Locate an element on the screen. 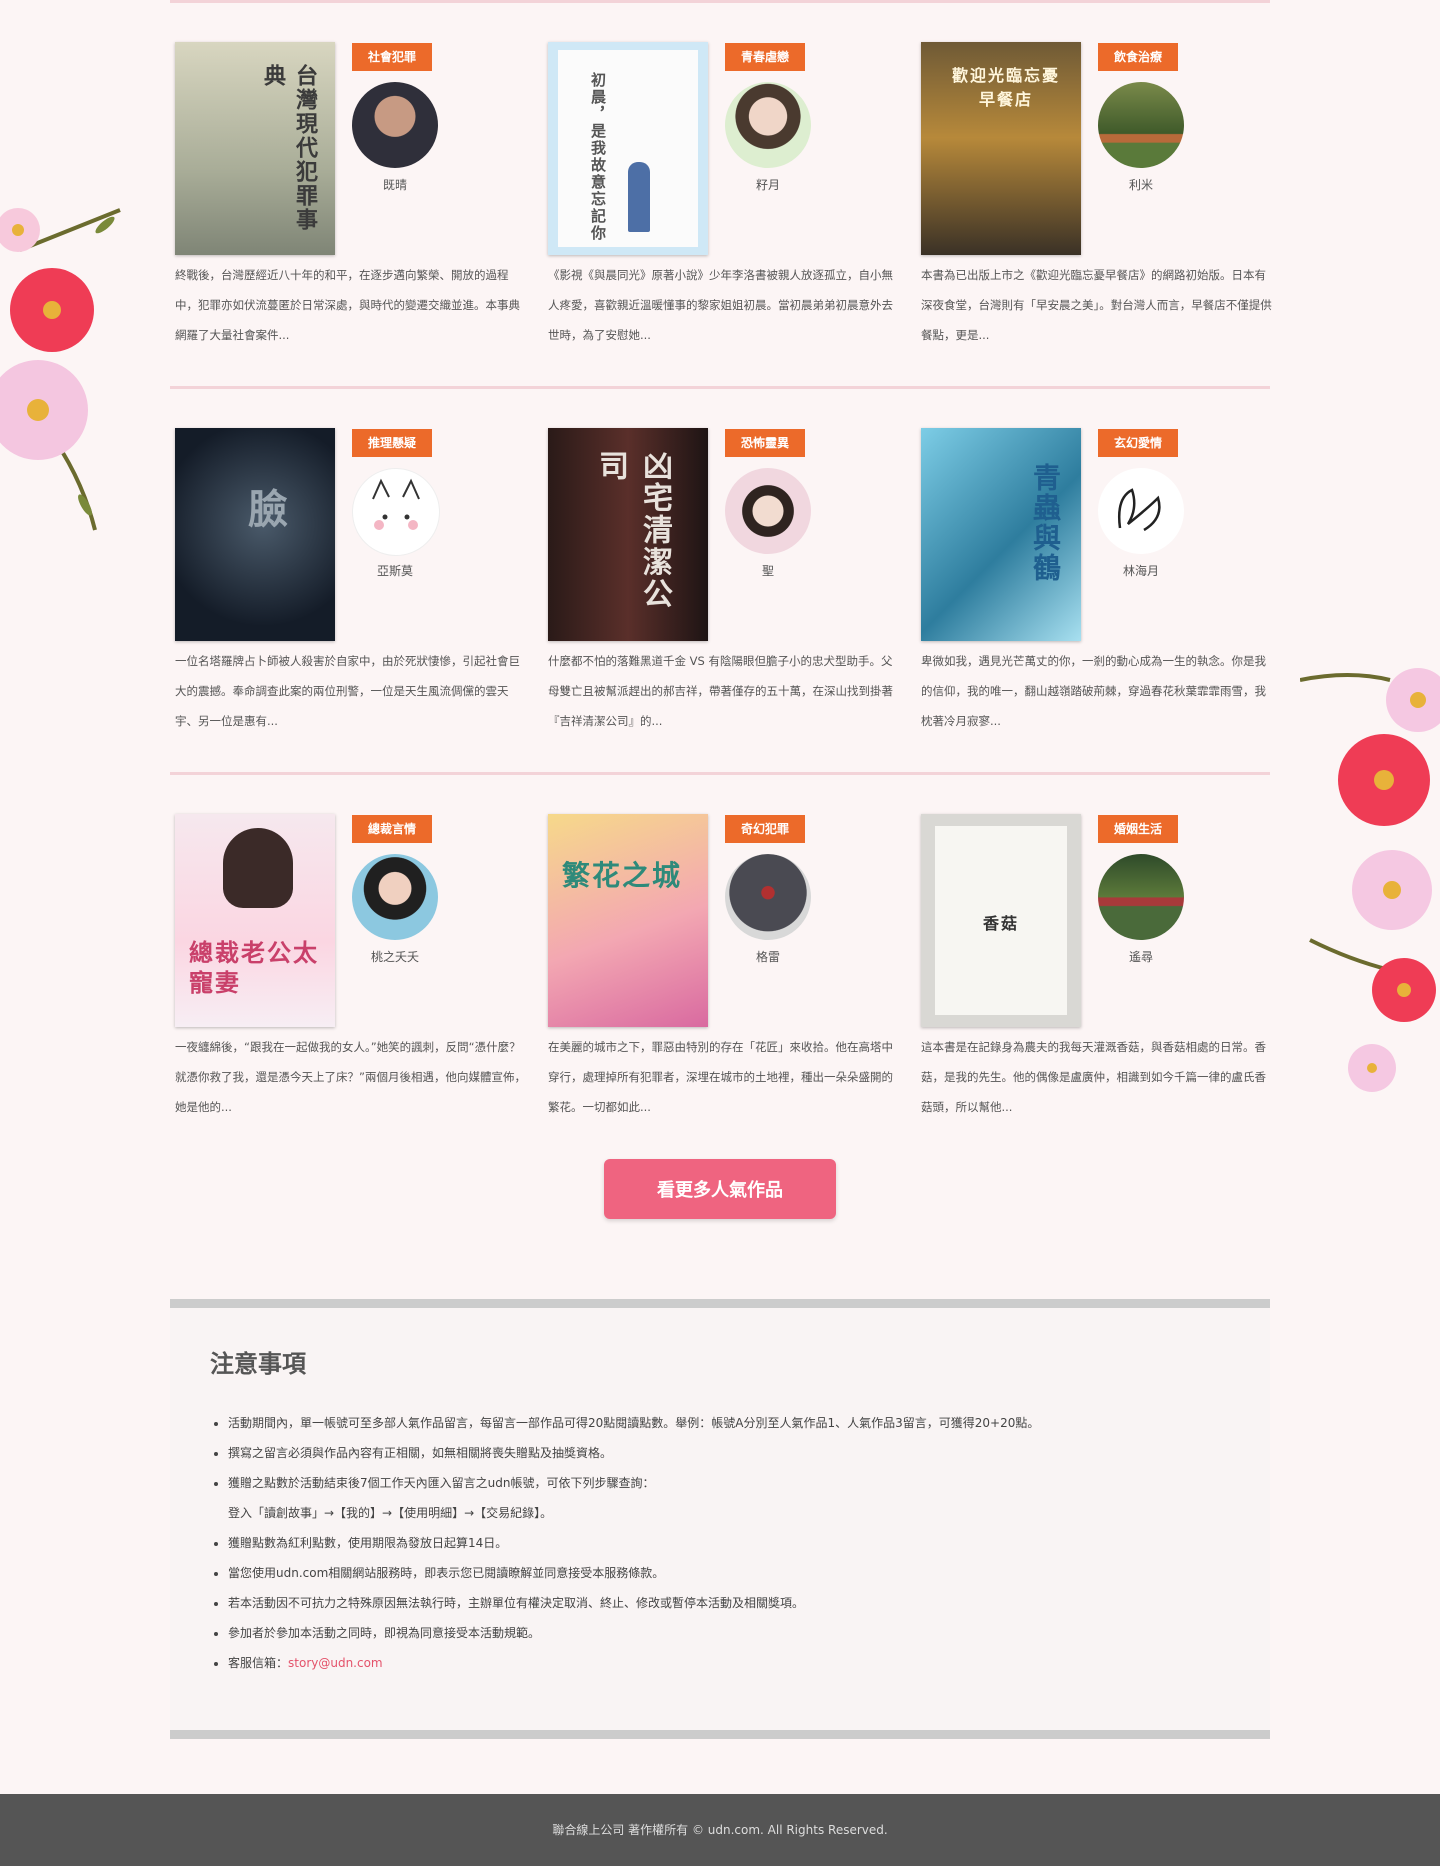 The height and width of the screenshot is (1866, 1440). notice-title: 注意事項 is located at coordinates (258, 1364).